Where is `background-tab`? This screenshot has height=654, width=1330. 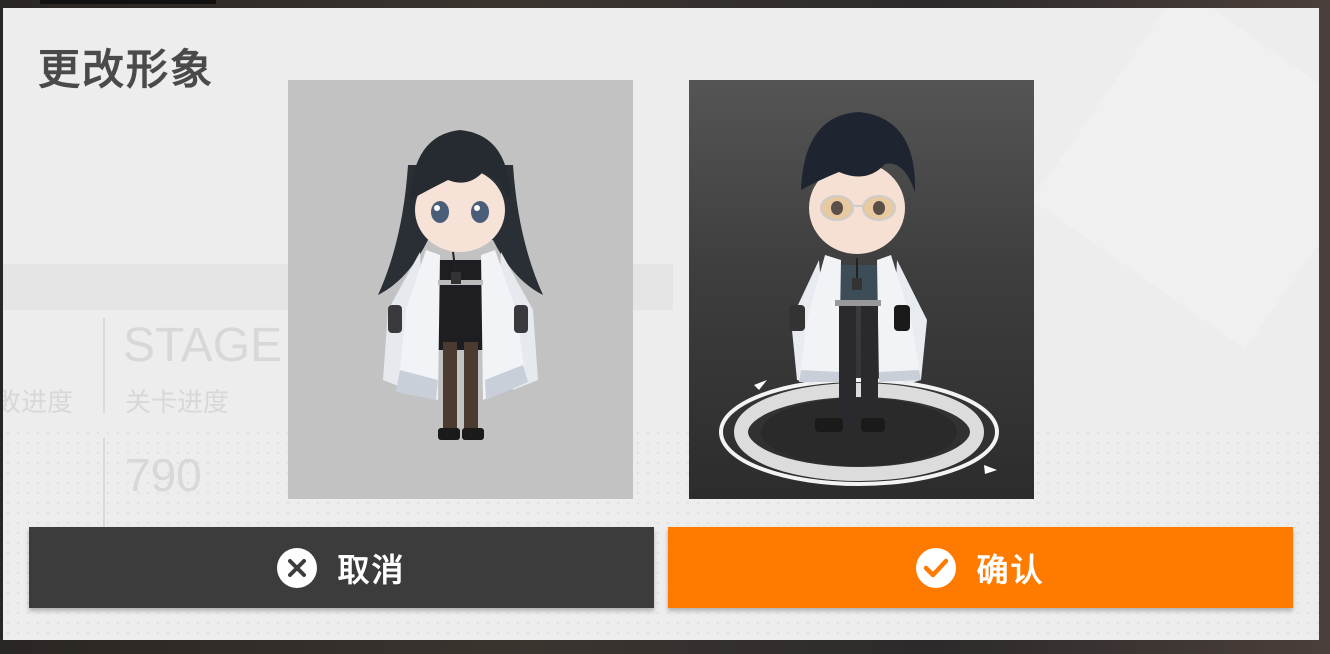
background-tab is located at coordinates (128, 2).